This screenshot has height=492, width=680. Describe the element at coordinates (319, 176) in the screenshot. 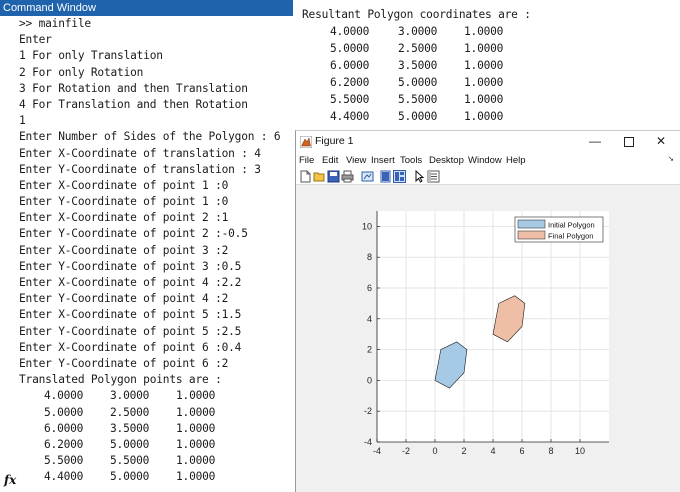

I see `open-icon` at that location.